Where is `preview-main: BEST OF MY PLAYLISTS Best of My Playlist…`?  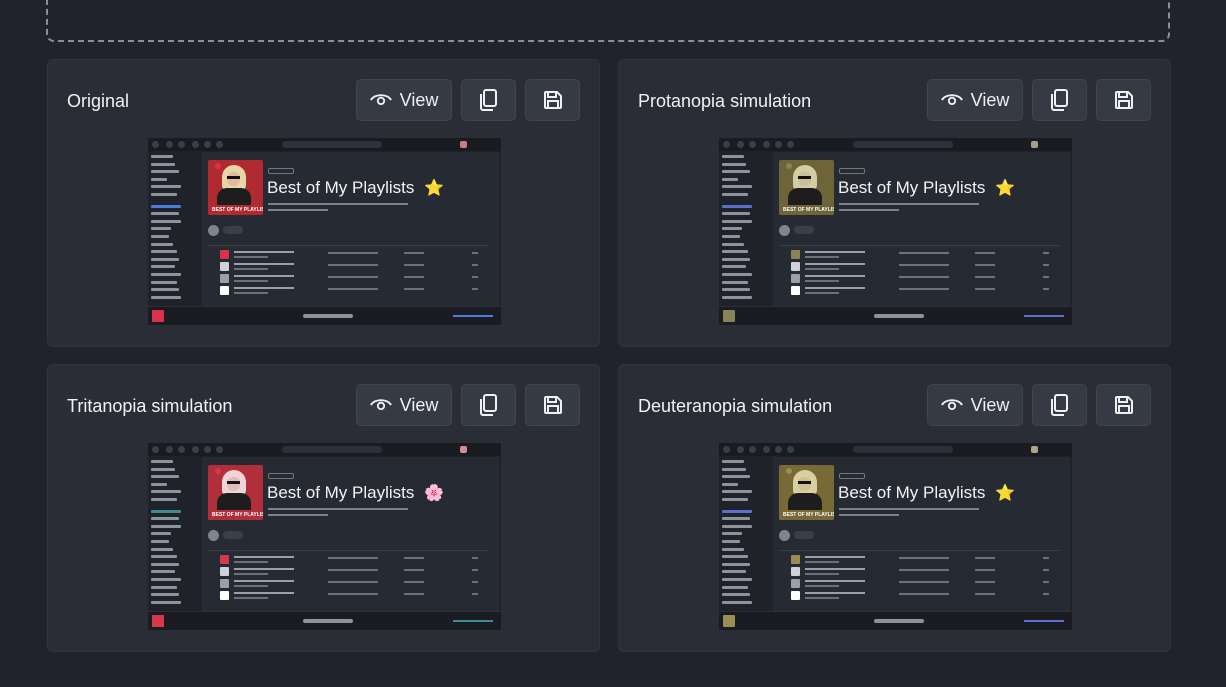
preview-main: BEST OF MY PLAYLISTS Best of My Playlist… is located at coordinates (921, 534).